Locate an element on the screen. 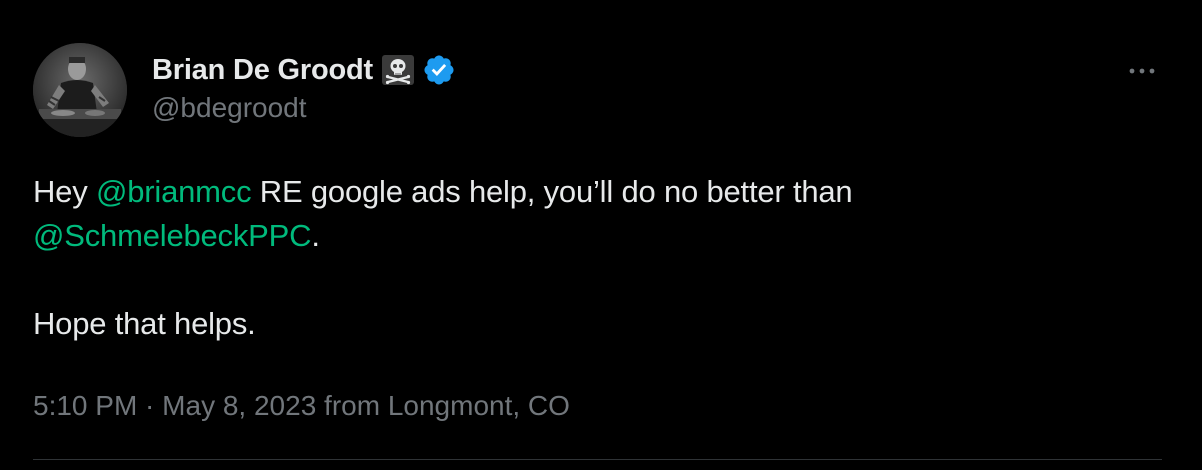  mention-link-schmelebeckppc: @SchmelebeckPPC is located at coordinates (172, 235).